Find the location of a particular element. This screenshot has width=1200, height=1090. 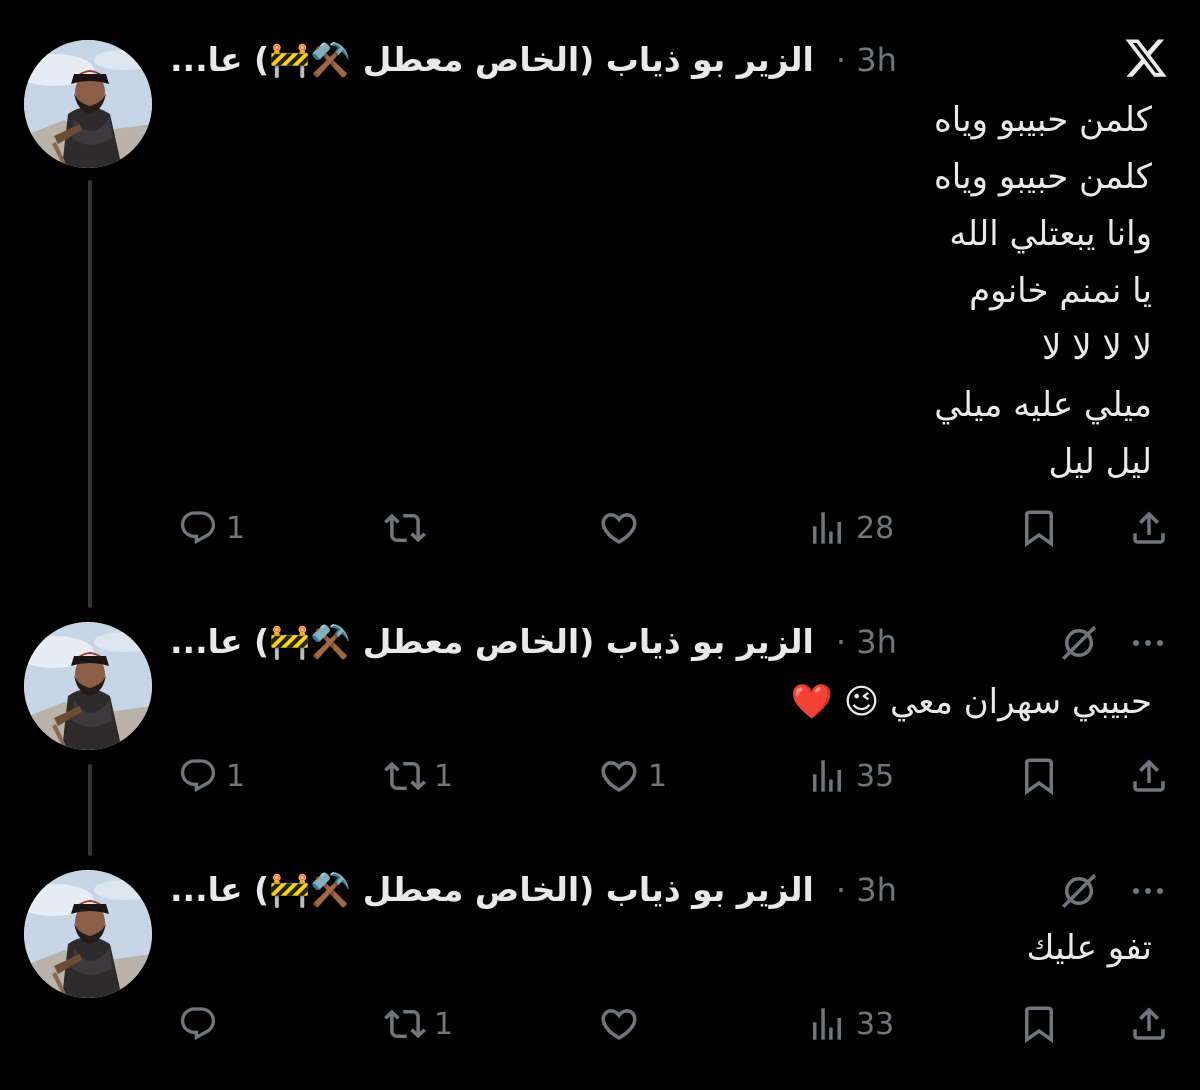

views-button: 33 is located at coordinates (850, 1024).